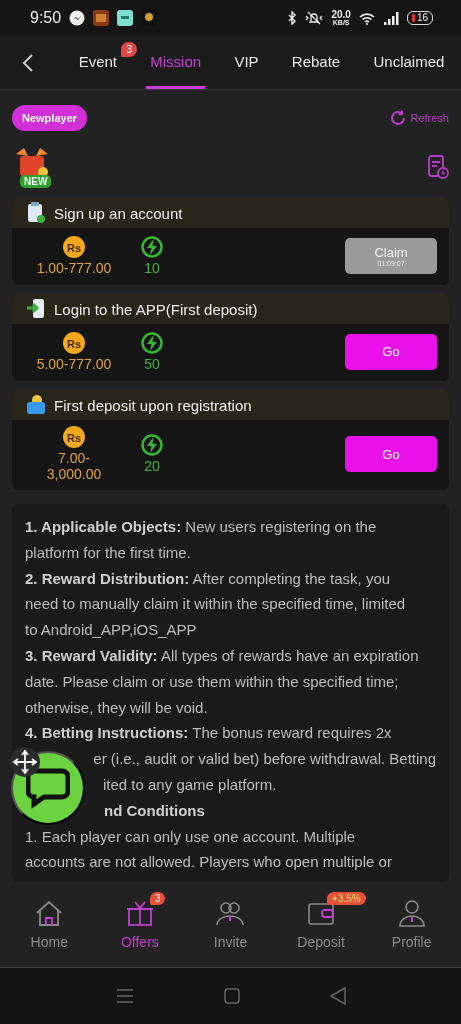 Image resolution: width=461 pixels, height=1024 pixels. What do you see at coordinates (152, 267) in the screenshot?
I see `points-value: 10` at bounding box center [152, 267].